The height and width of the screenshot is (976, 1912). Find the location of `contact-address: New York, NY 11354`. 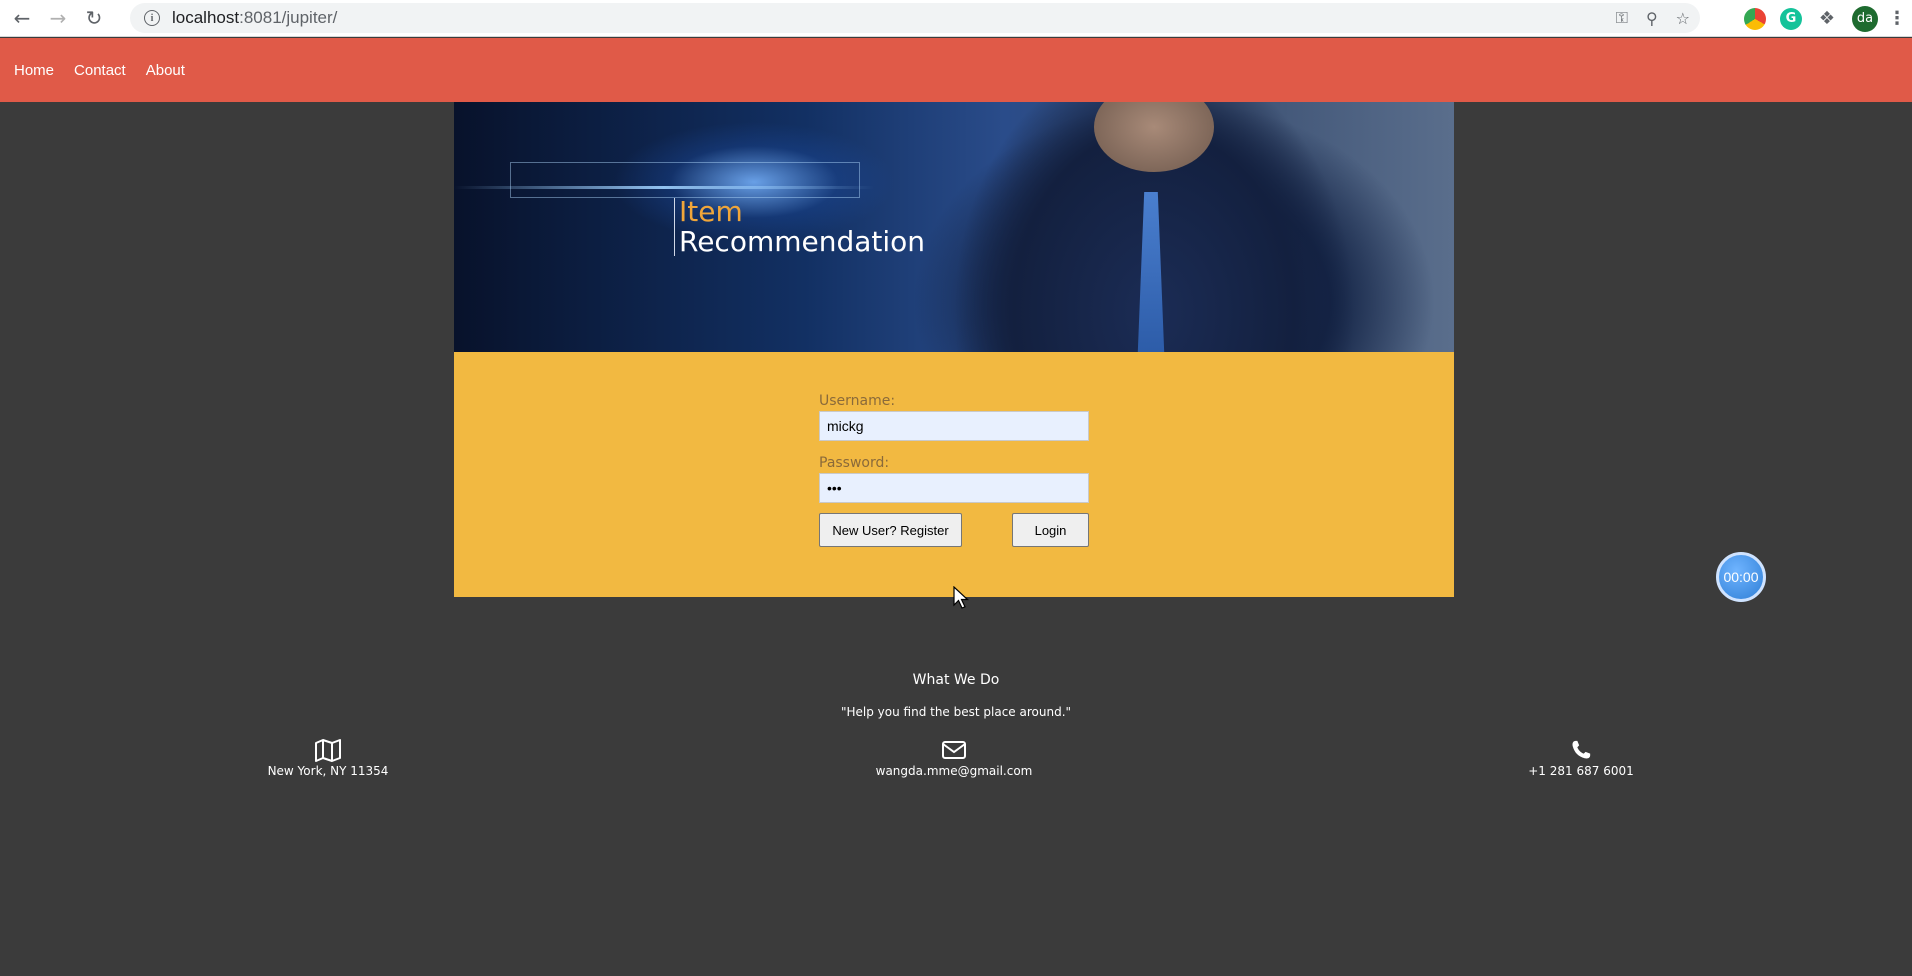

contact-address: New York, NY 11354 is located at coordinates (328, 758).